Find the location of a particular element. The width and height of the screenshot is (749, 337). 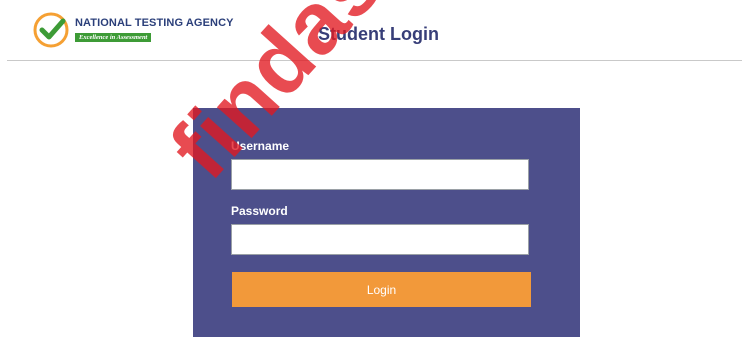

username-label: Username is located at coordinates (260, 146).